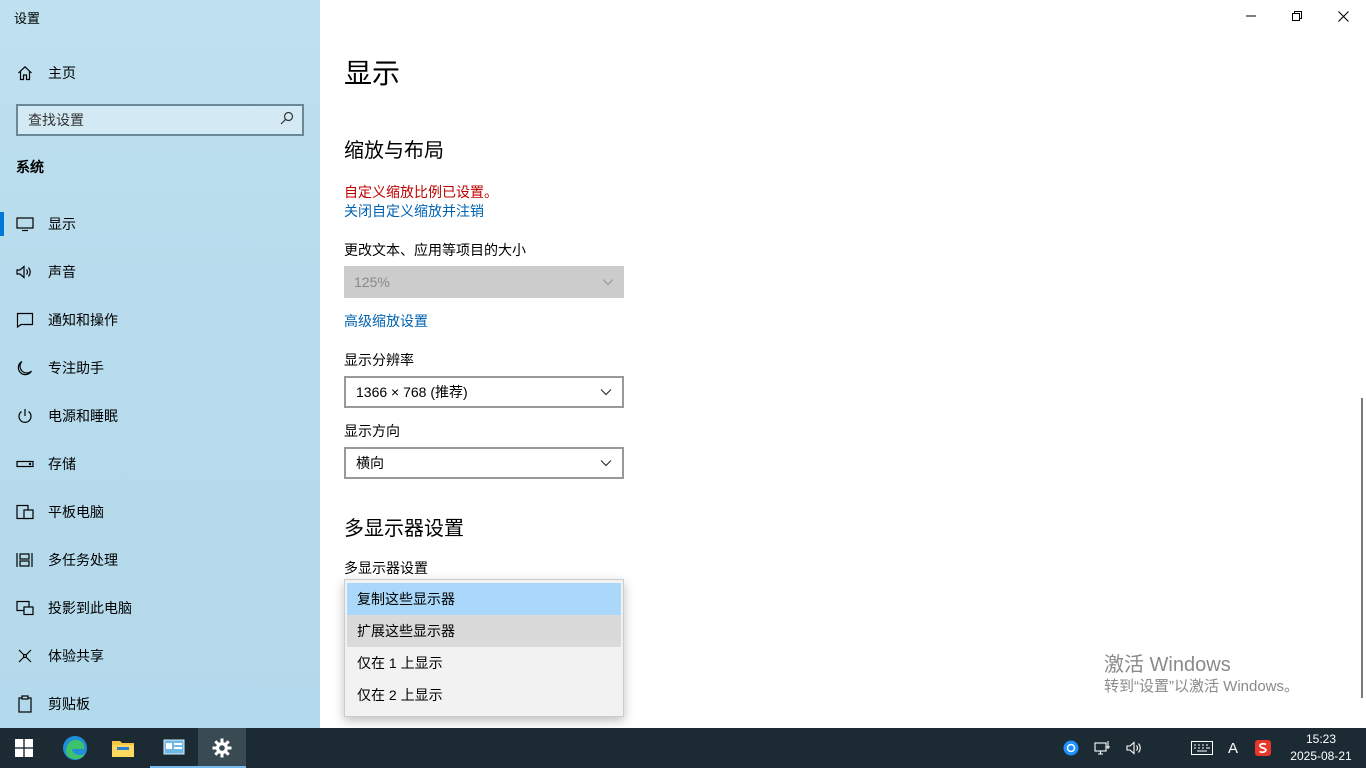  Describe the element at coordinates (484, 392) in the screenshot. I see `resolution-dropdown: 1366 × 768 (推荐)` at that location.